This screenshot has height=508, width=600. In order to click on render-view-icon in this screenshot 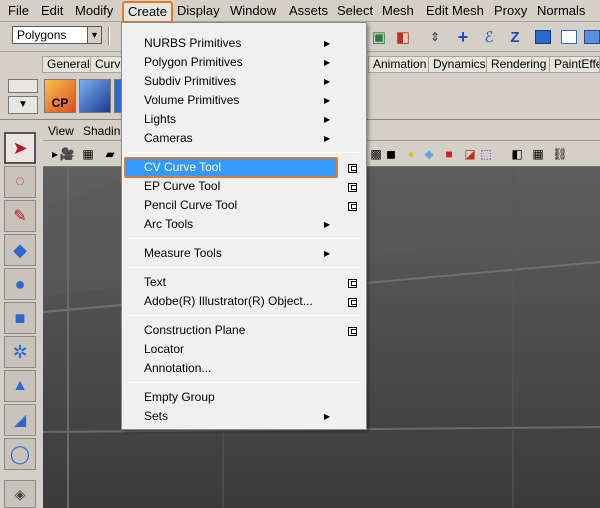, I will do `click(543, 37)`.